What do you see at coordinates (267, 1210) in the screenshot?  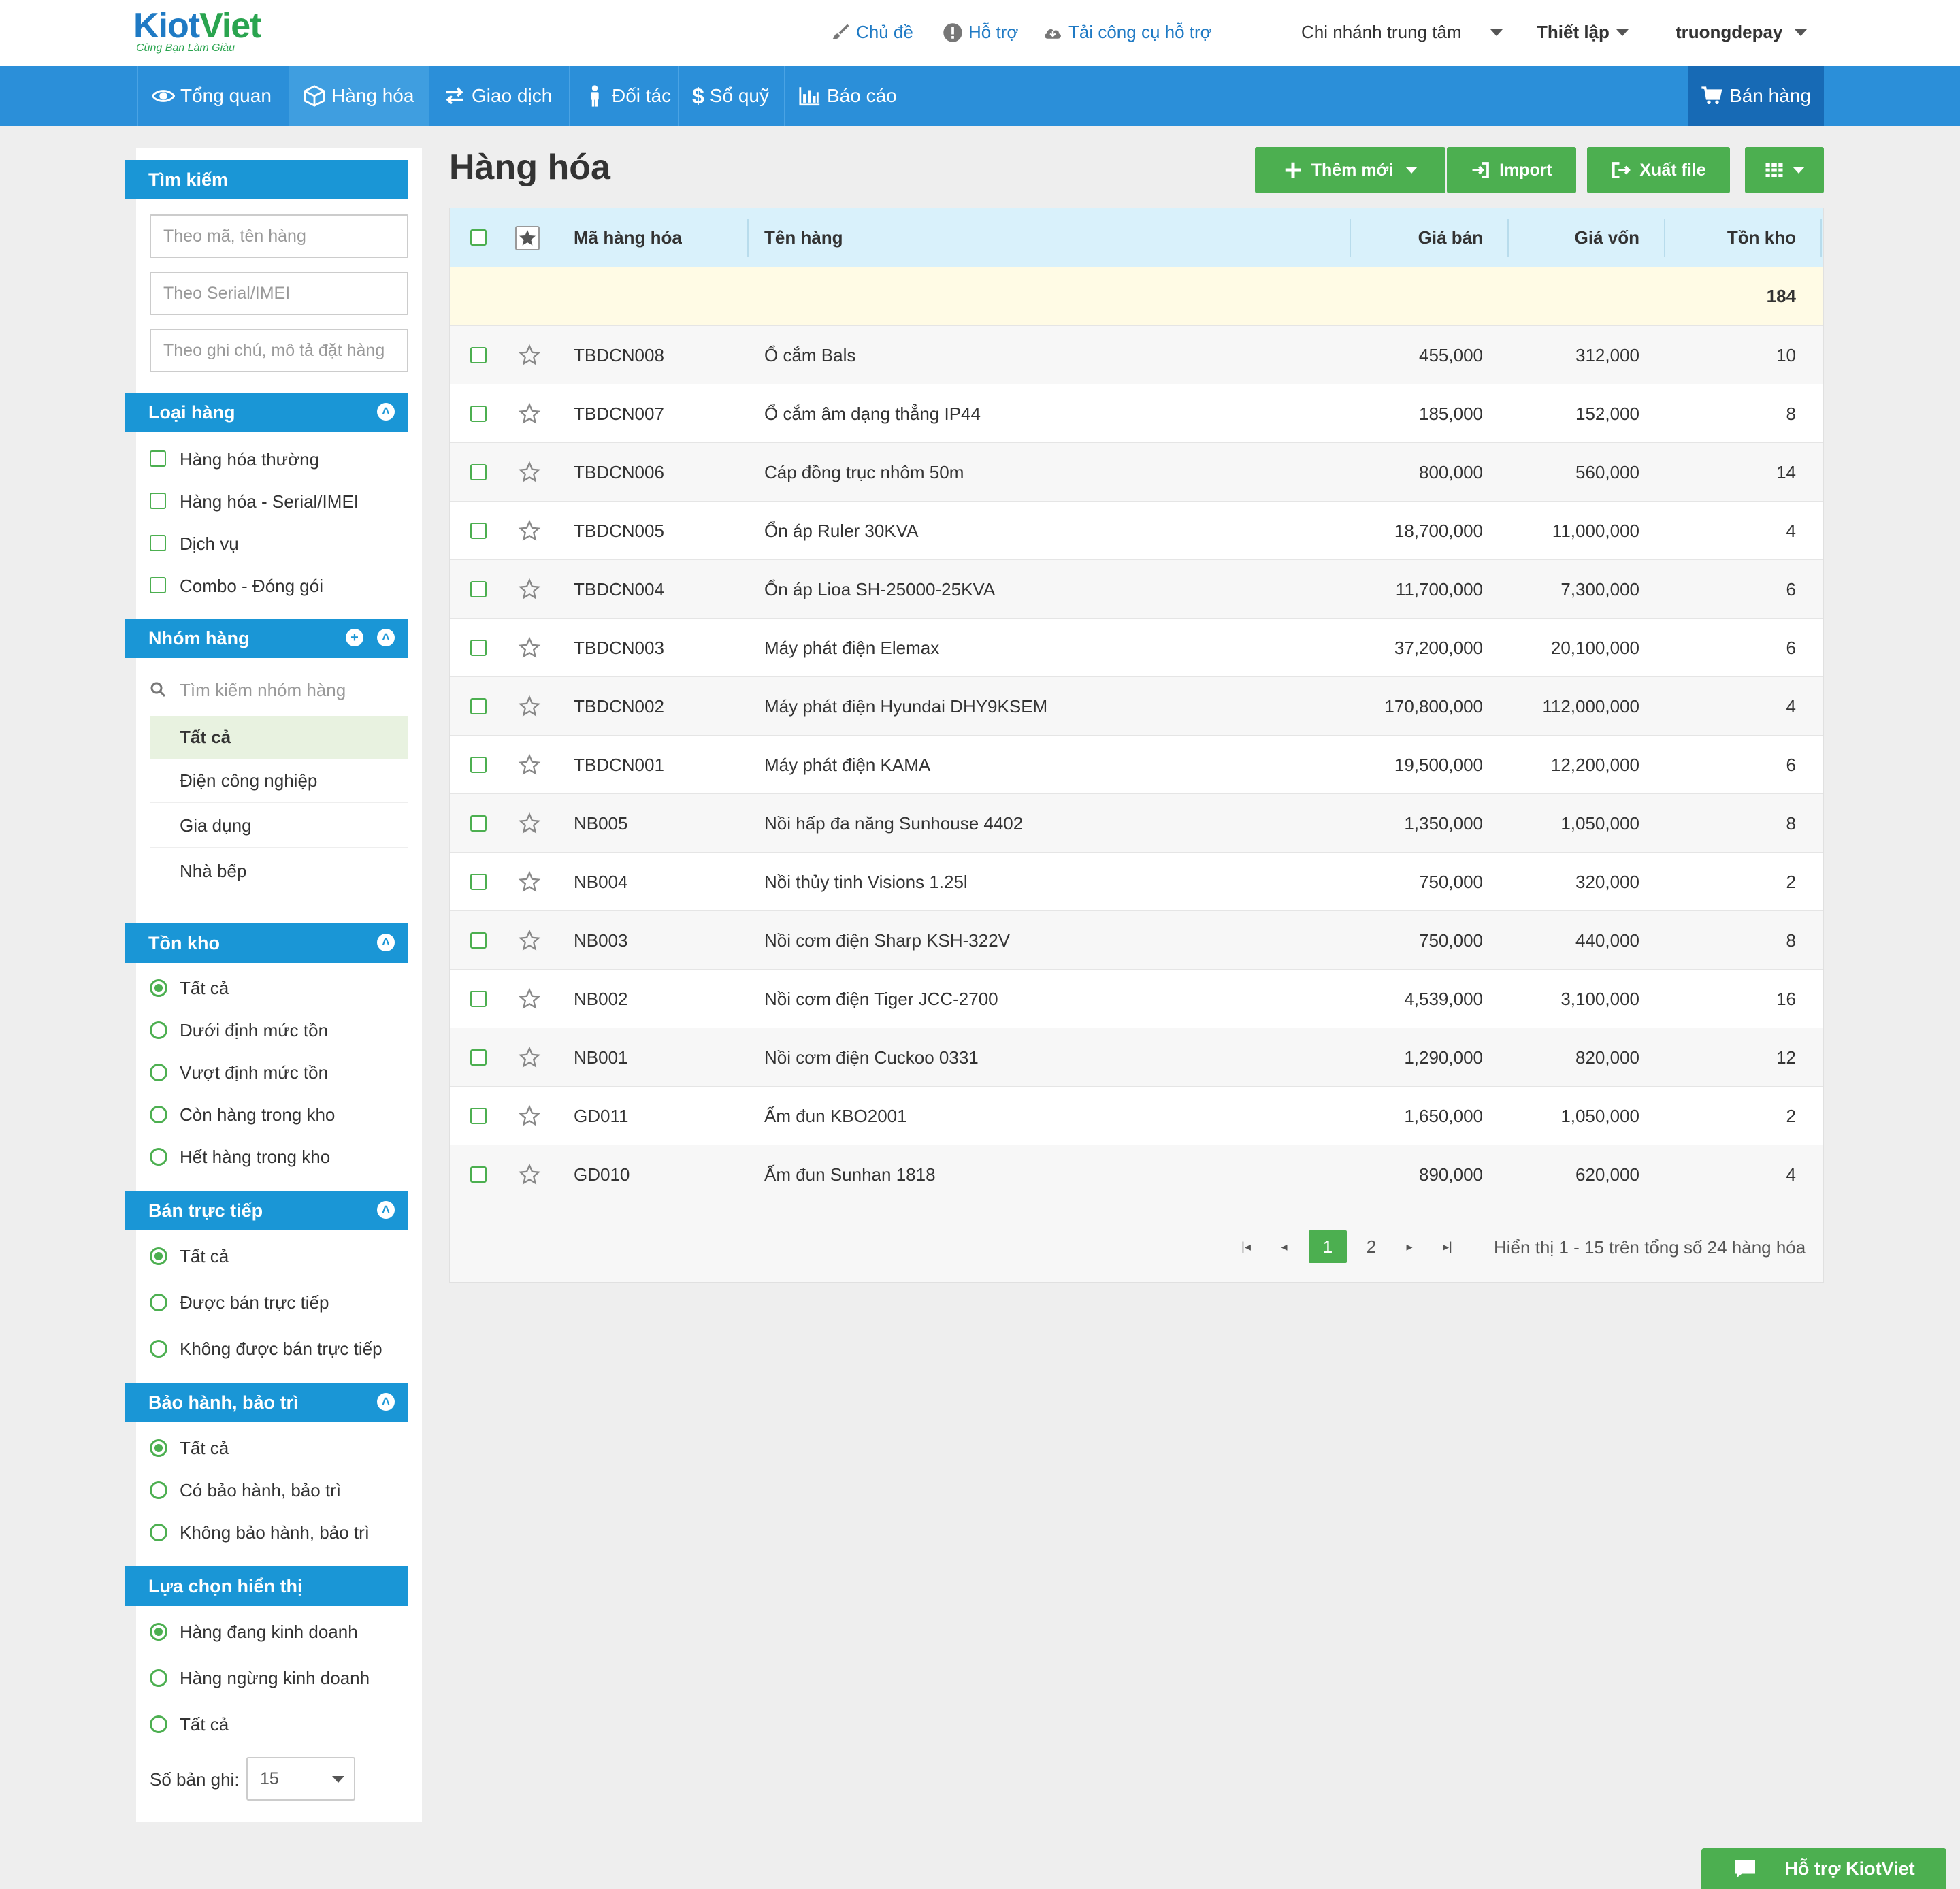 I see `direct-sale-section-header: Bán trực tiếp ˄` at bounding box center [267, 1210].